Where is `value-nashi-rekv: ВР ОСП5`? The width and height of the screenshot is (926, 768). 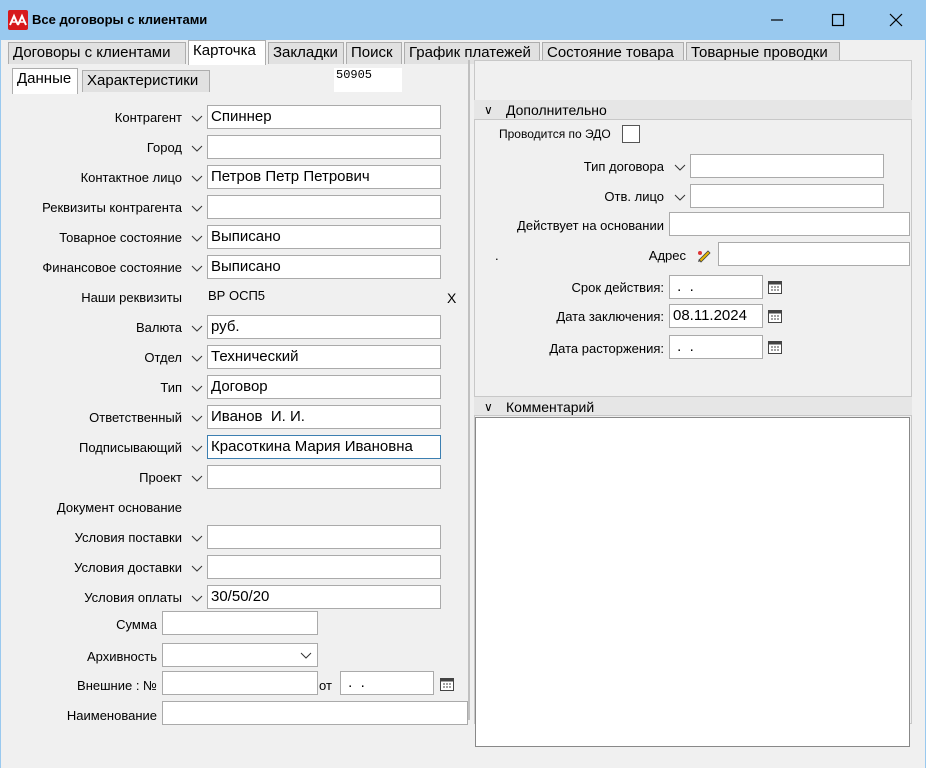
value-nashi-rekv: ВР ОСП5 is located at coordinates (237, 295).